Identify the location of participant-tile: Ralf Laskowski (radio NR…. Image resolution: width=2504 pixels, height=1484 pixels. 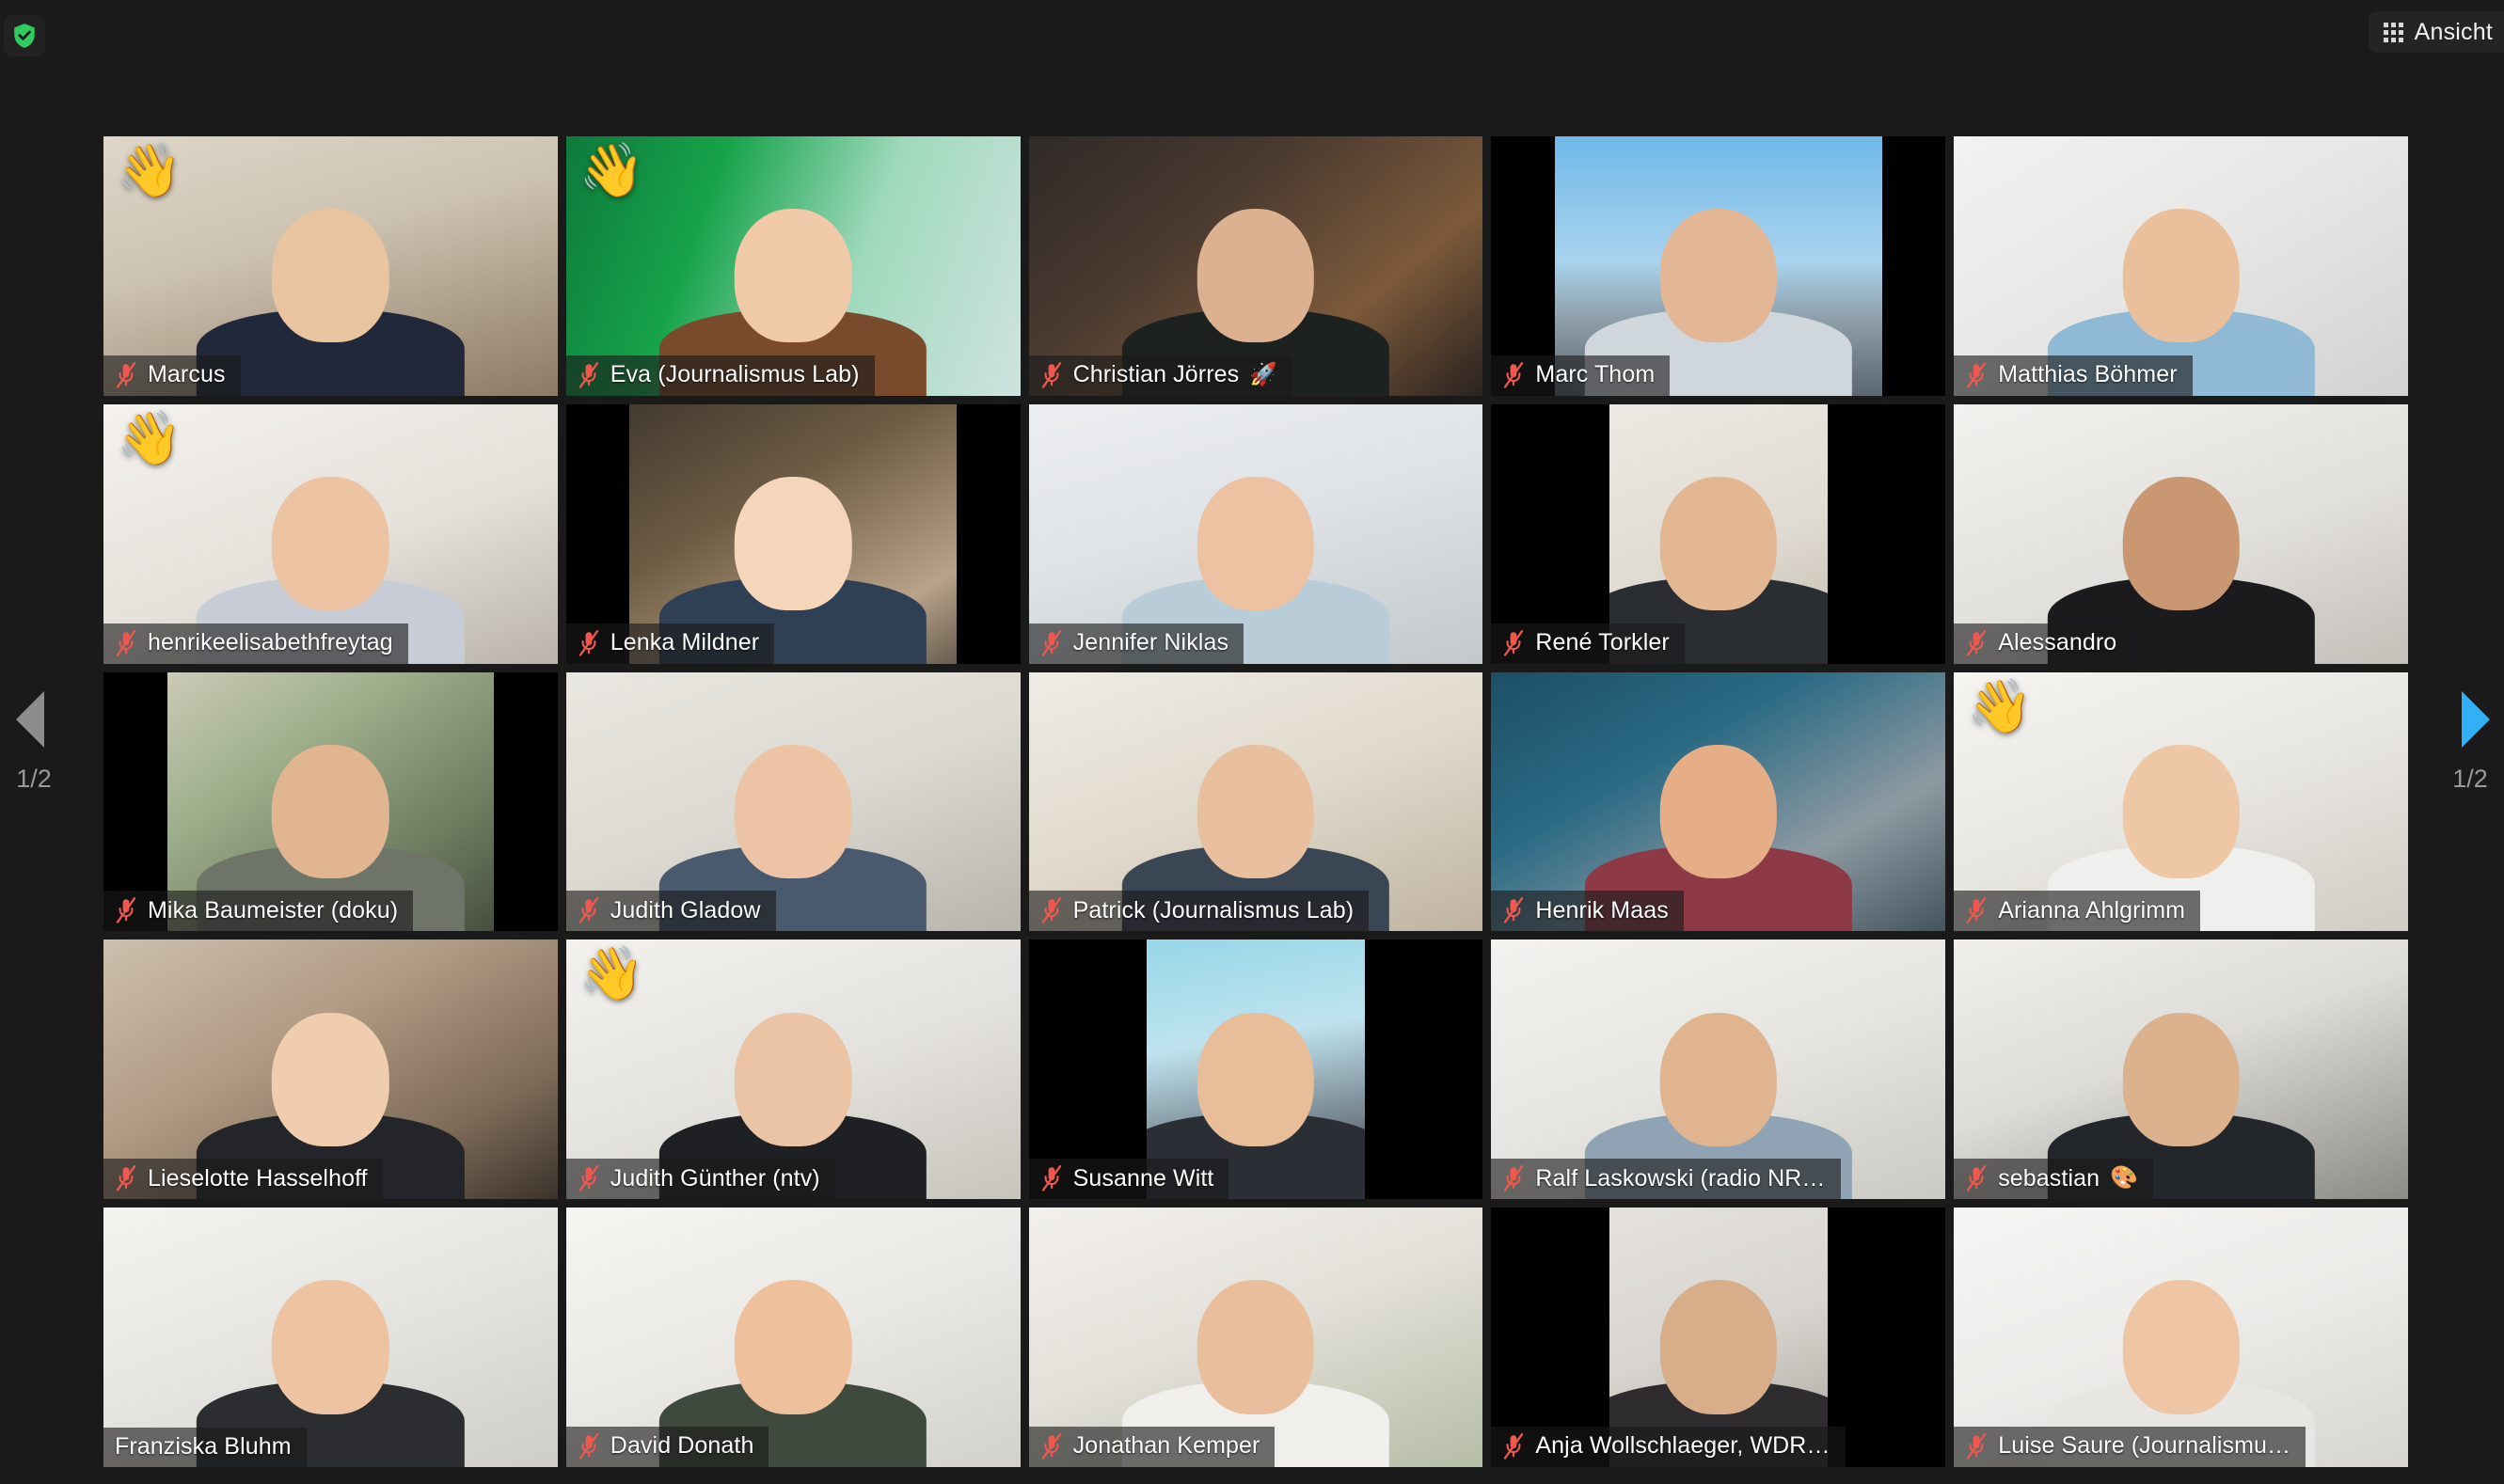
(1719, 1069).